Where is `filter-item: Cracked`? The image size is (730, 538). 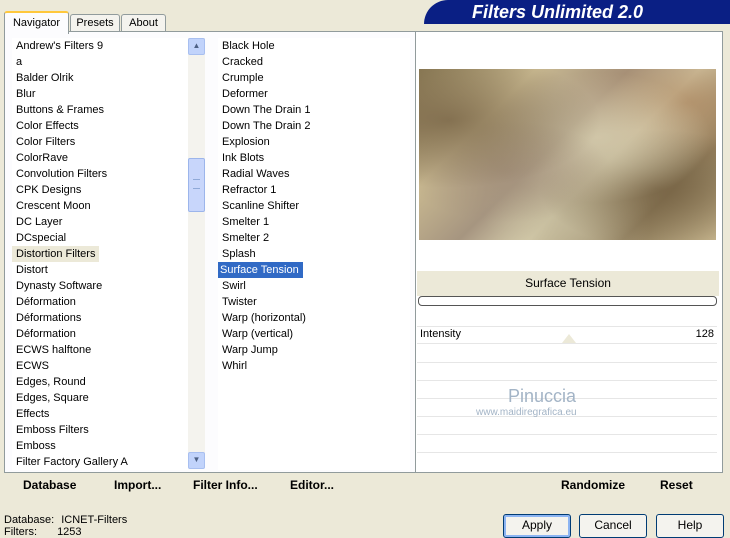
filter-item: Cracked is located at coordinates (314, 62).